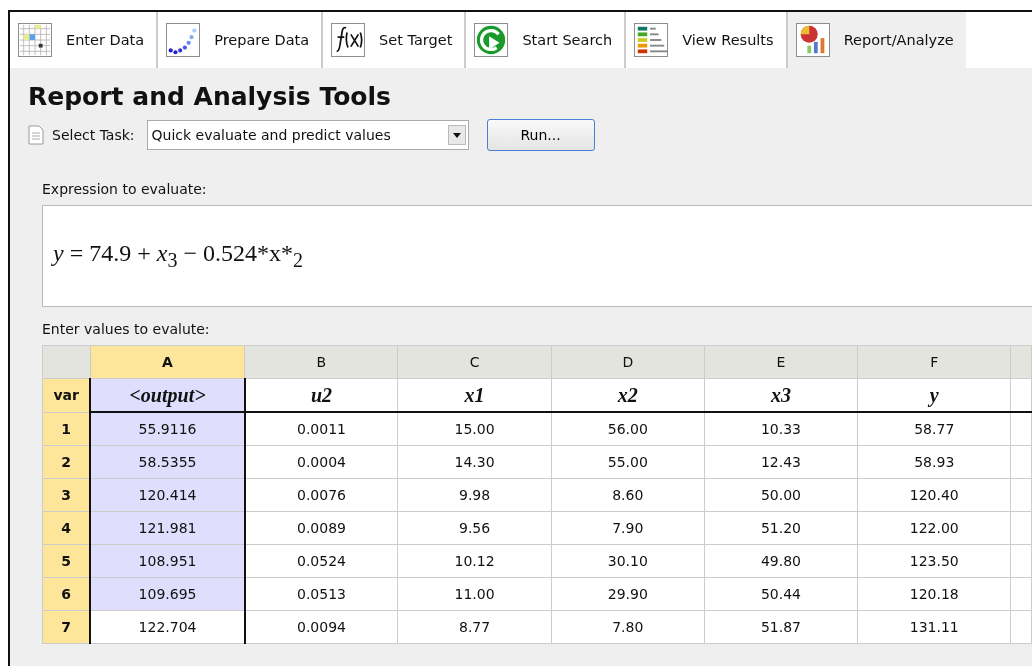  I want to click on column-header: F, so click(934, 362).